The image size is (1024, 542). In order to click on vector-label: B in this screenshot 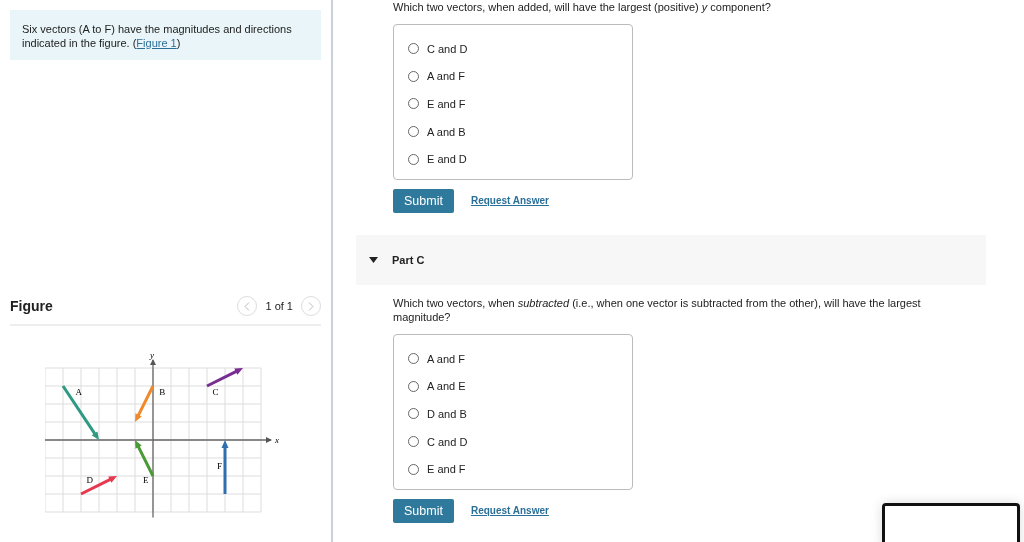, I will do `click(162, 392)`.